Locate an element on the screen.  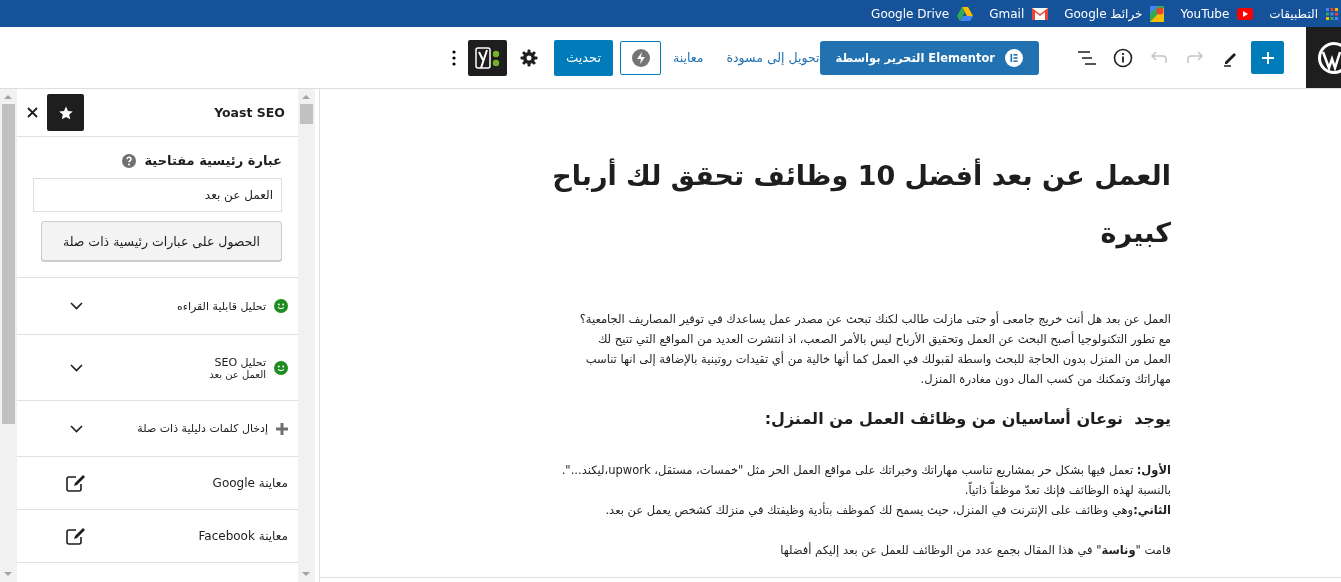
star-icon is located at coordinates (65, 112).